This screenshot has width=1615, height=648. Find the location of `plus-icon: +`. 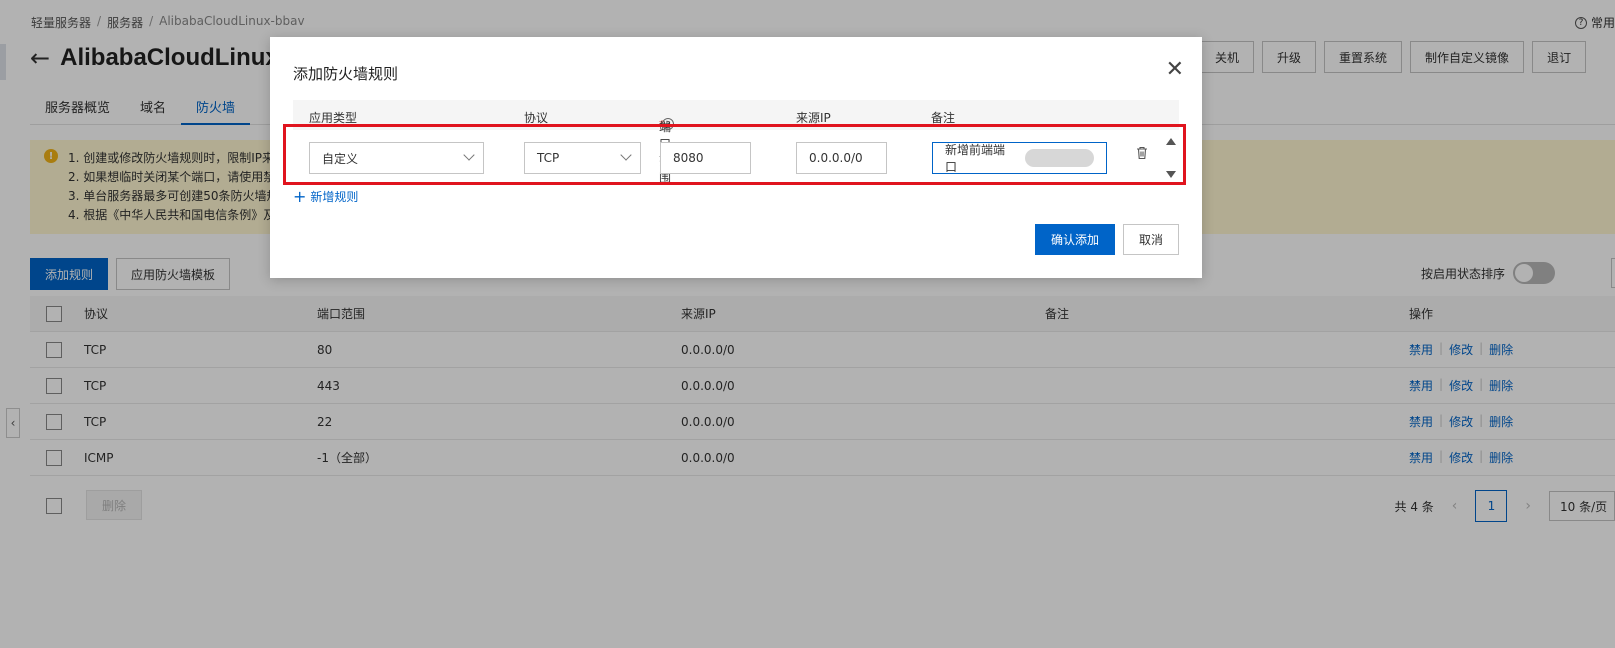

plus-icon: + is located at coordinates (300, 196).